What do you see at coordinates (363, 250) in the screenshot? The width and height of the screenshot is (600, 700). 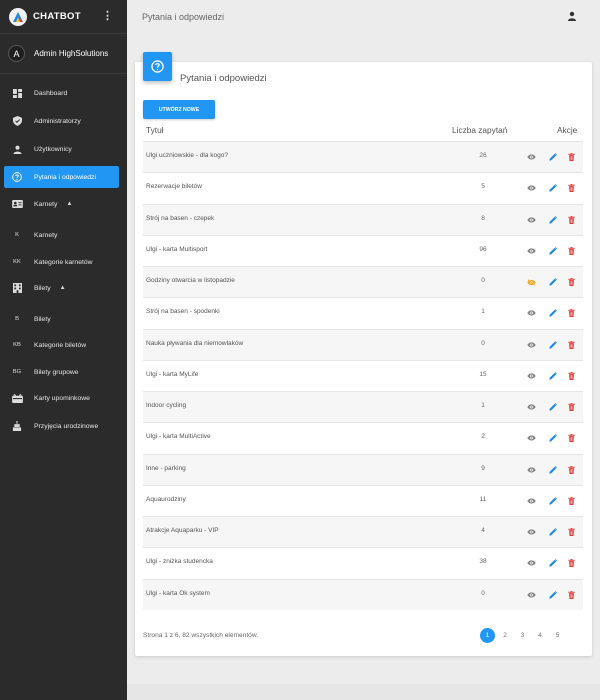 I see `table-row: Ulgi - karta Multisport 96` at bounding box center [363, 250].